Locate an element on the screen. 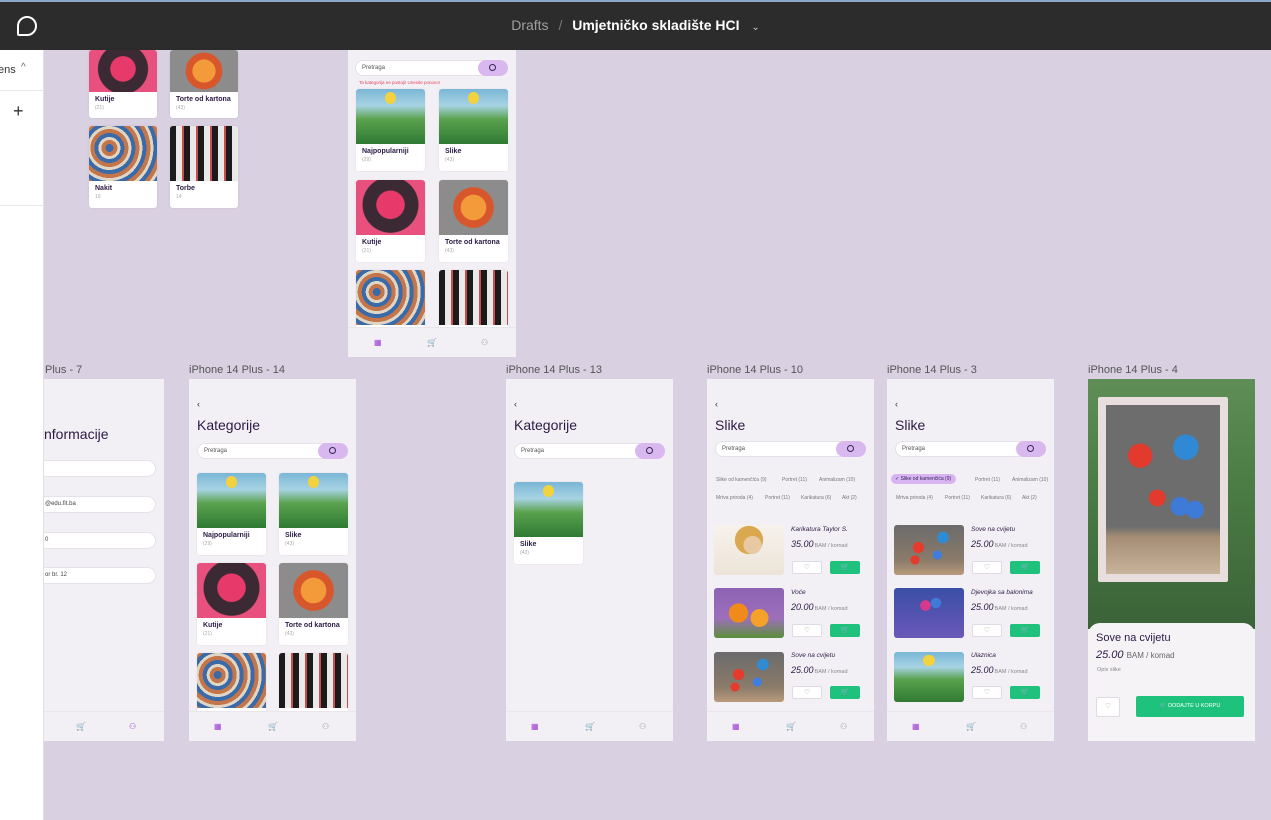 This screenshot has width=1271, height=820. filter-chip-active: ✓ Slike od kamenčića (9) is located at coordinates (924, 479).